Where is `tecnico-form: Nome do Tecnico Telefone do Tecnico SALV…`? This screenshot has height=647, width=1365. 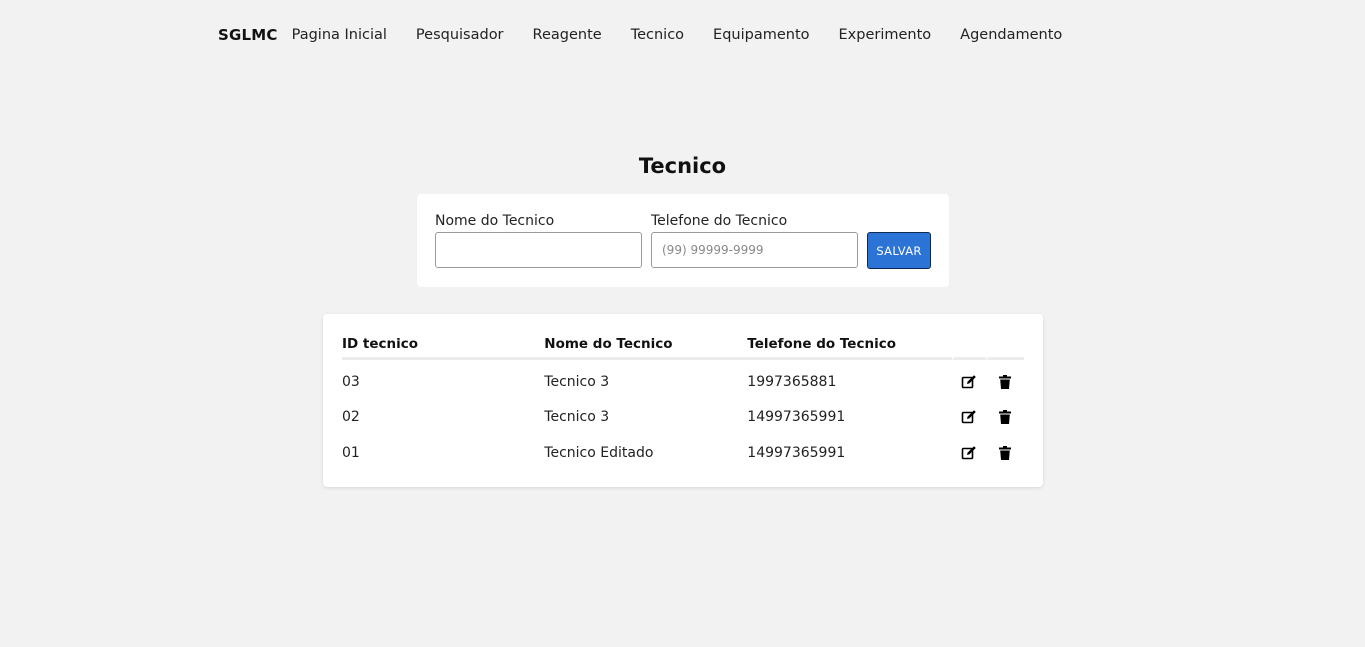 tecnico-form: Nome do Tecnico Telefone do Tecnico SALV… is located at coordinates (683, 240).